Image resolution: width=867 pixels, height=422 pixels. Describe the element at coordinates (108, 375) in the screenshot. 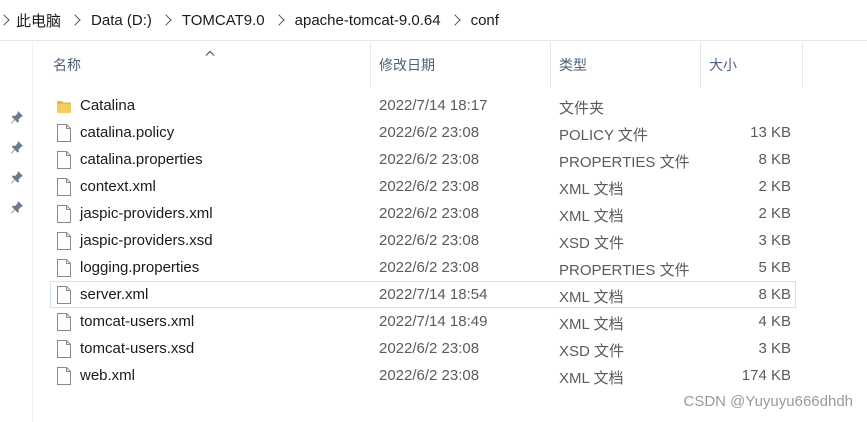

I see `file-name: web.xml` at that location.